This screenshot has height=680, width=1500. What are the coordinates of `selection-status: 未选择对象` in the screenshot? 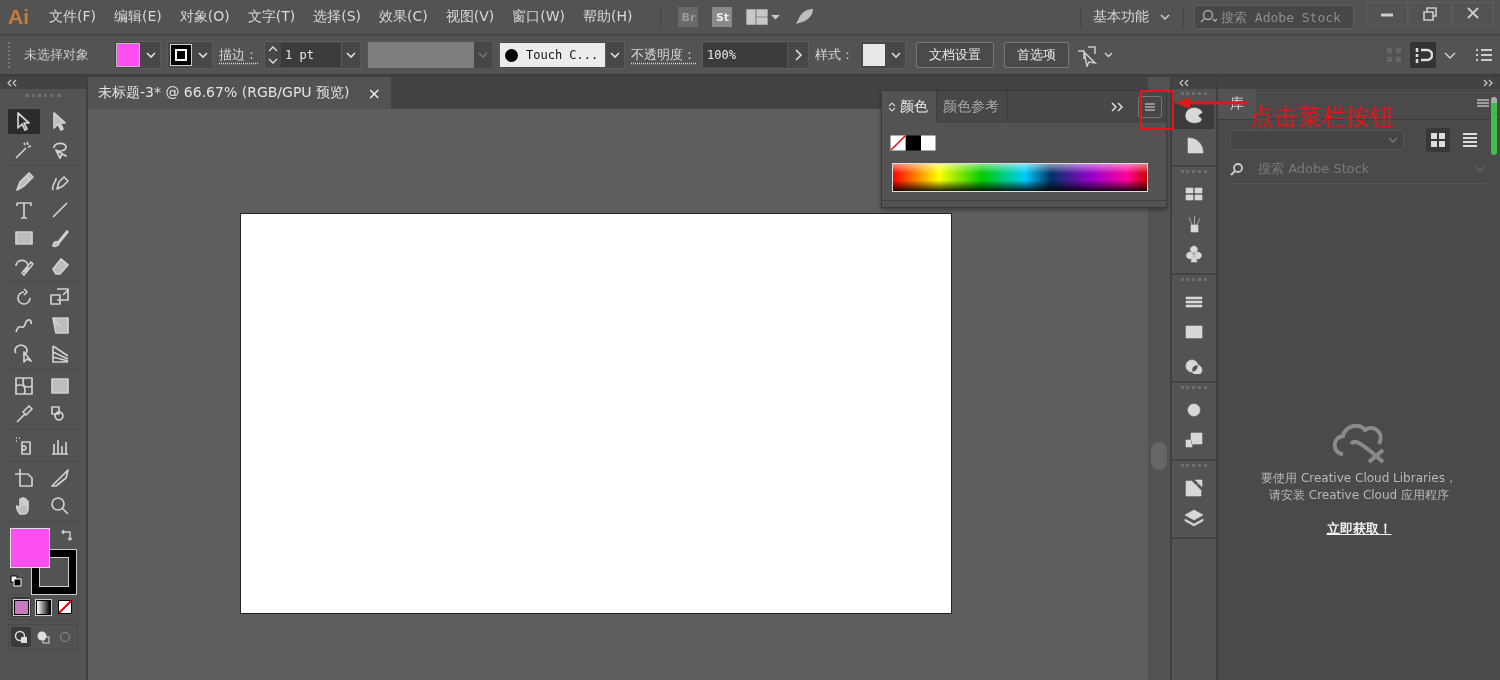 It's located at (56, 55).